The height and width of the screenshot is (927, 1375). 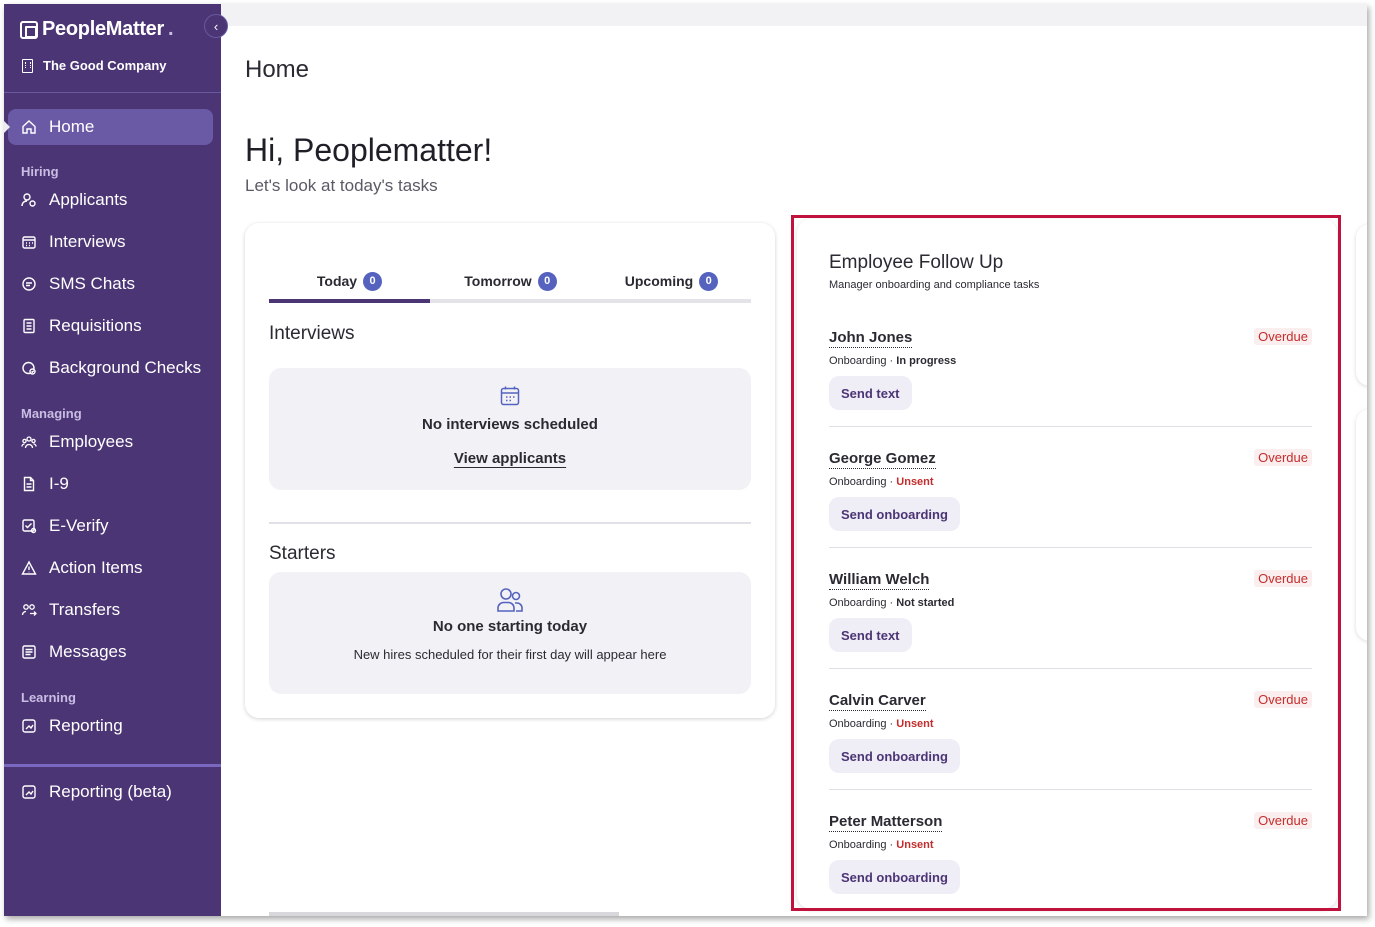 What do you see at coordinates (94, 65) in the screenshot?
I see `company-selector: The Good Company` at bounding box center [94, 65].